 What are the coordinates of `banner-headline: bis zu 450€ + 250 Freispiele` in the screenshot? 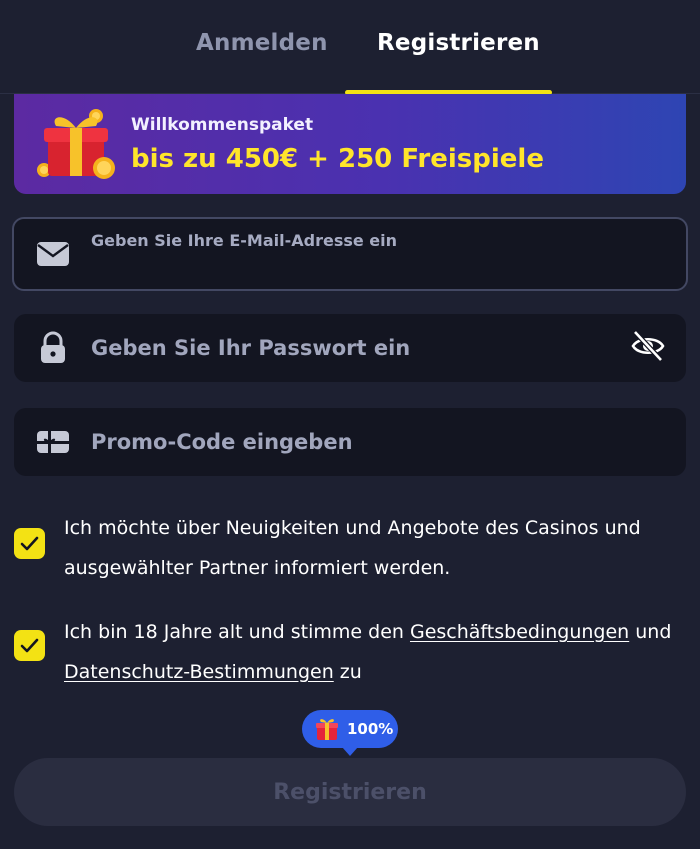 It's located at (337, 159).